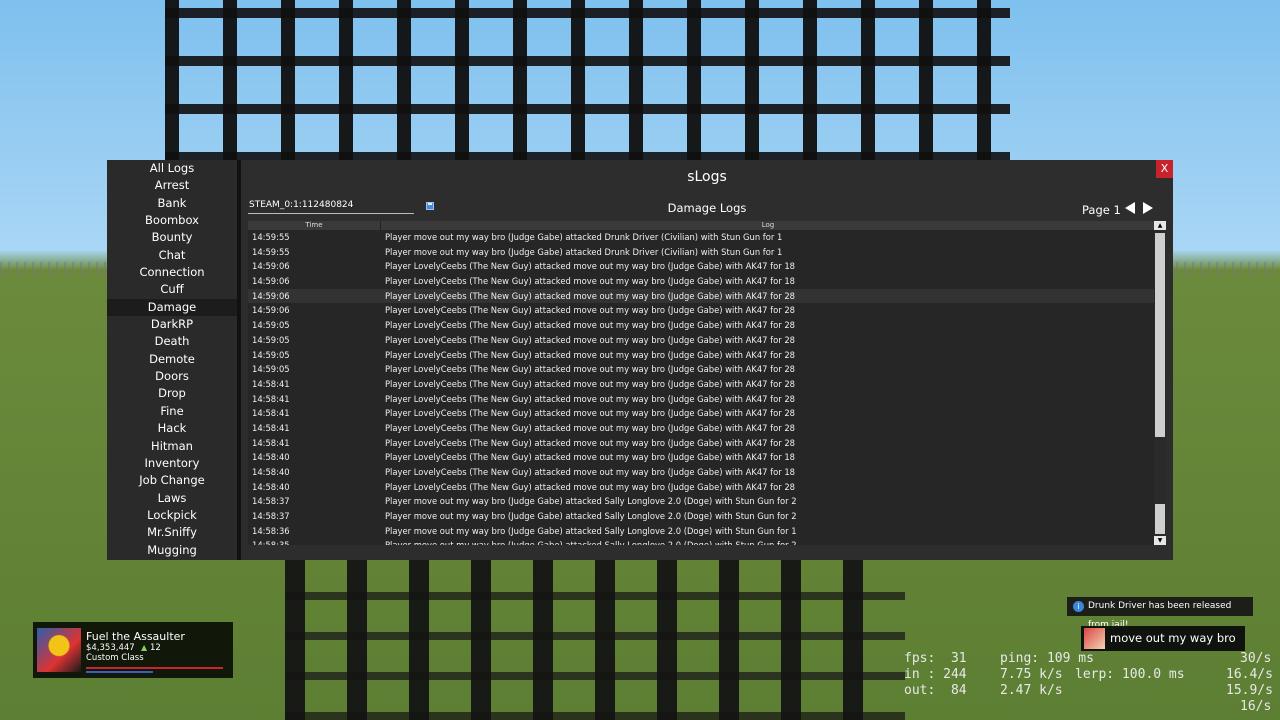  What do you see at coordinates (115, 658) in the screenshot?
I see `player-job: Custom Class` at bounding box center [115, 658].